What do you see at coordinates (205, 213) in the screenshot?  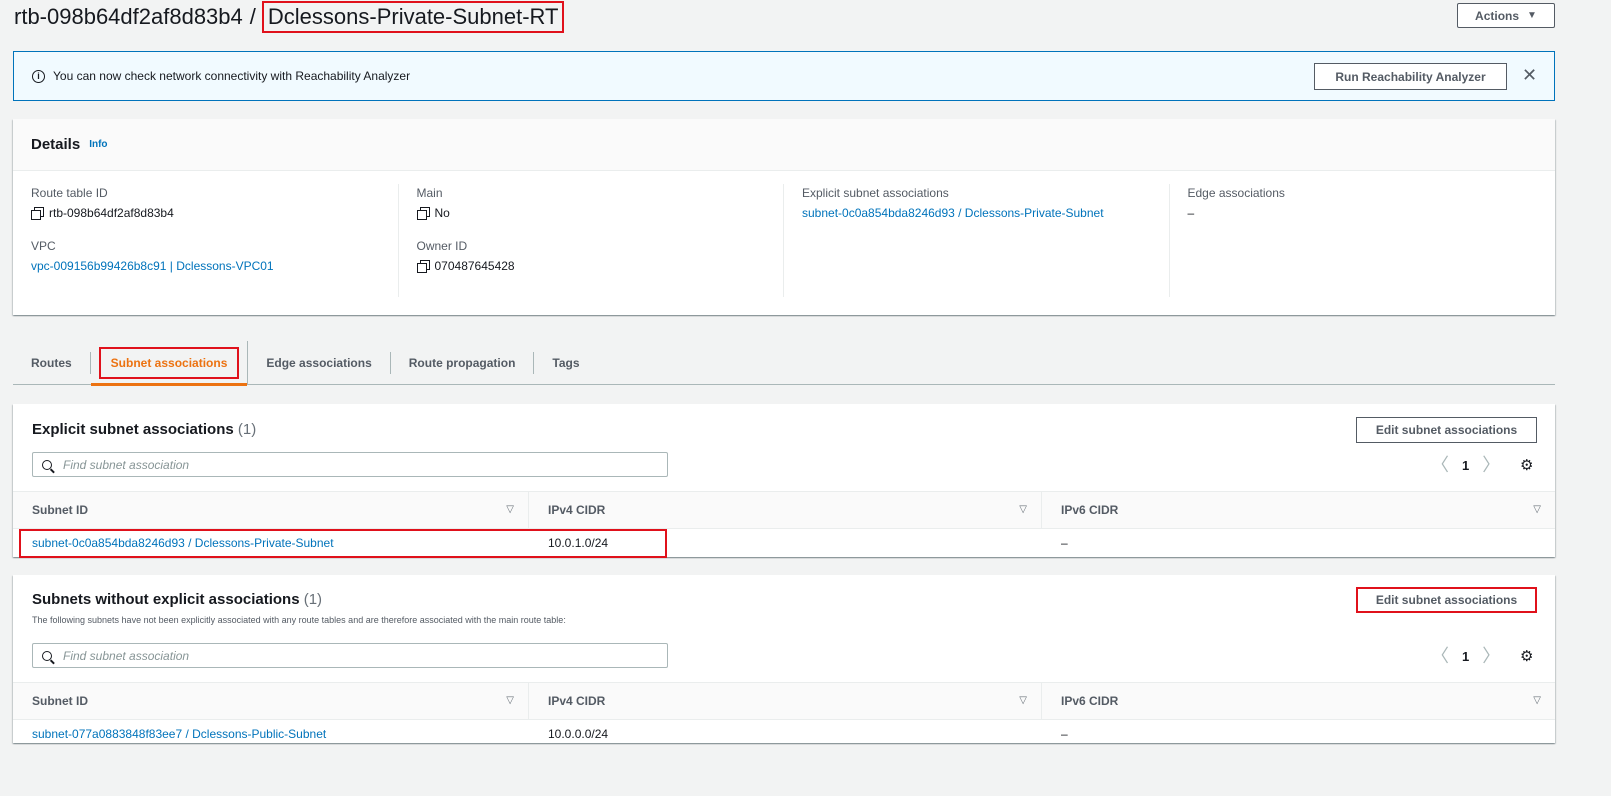 I see `route-table-id-value: rtb-098b64df2af8d83b4` at bounding box center [205, 213].